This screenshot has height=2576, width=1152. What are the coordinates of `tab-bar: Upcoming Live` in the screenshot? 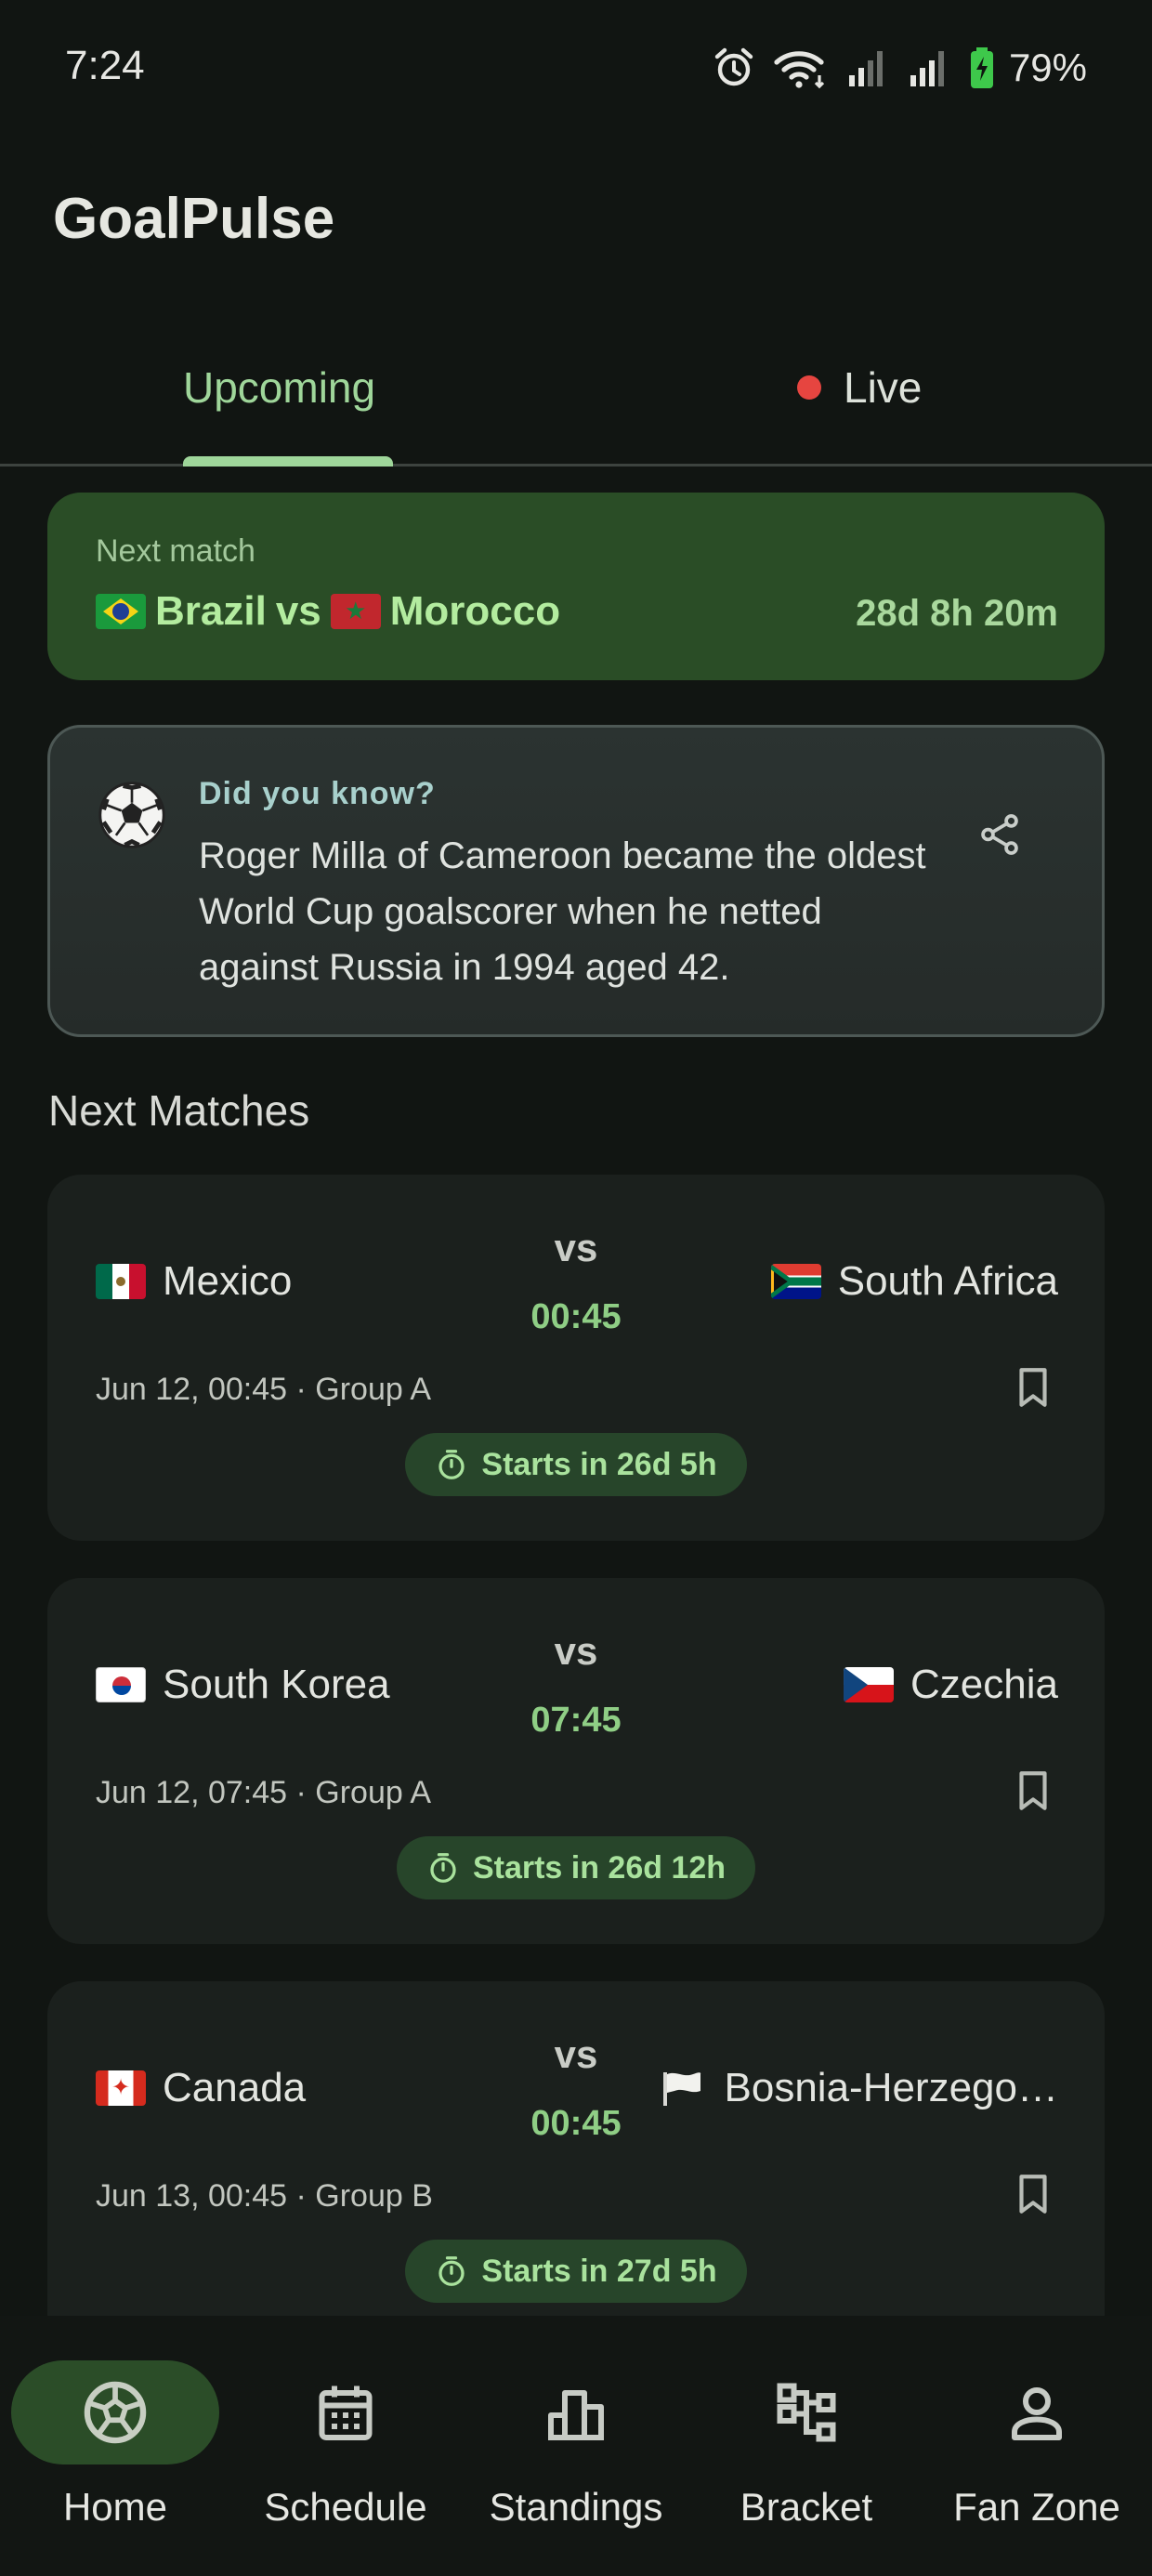 It's located at (576, 401).